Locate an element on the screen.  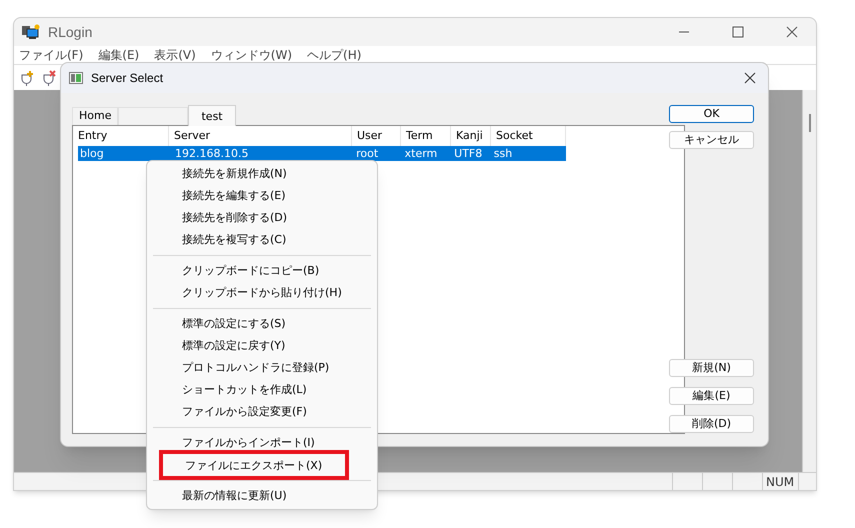
menu-item: 接続先を新規作成(N) is located at coordinates (234, 174).